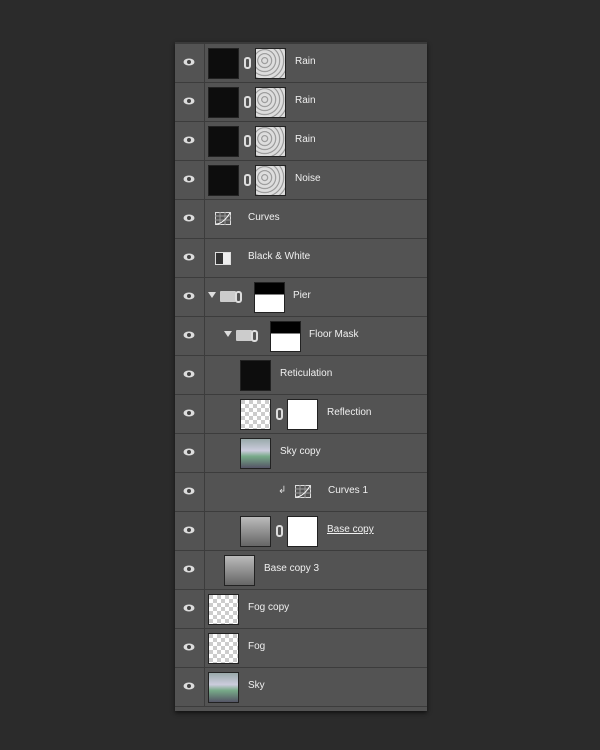 Image resolution: width=600 pixels, height=750 pixels. I want to click on layer-row: Noise, so click(301, 180).